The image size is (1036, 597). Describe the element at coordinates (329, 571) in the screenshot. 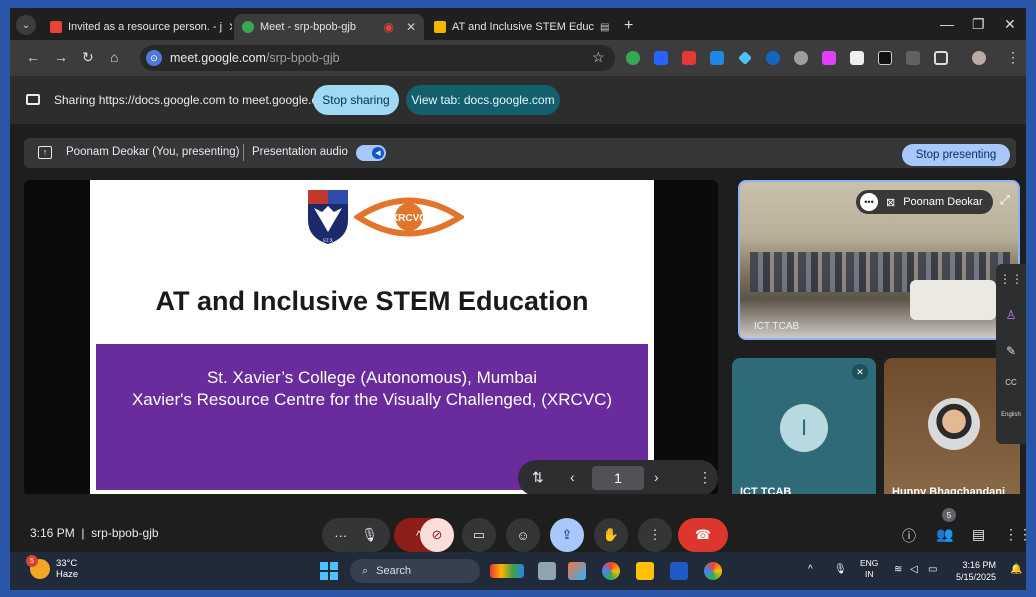

I see `windows-start-icon` at that location.